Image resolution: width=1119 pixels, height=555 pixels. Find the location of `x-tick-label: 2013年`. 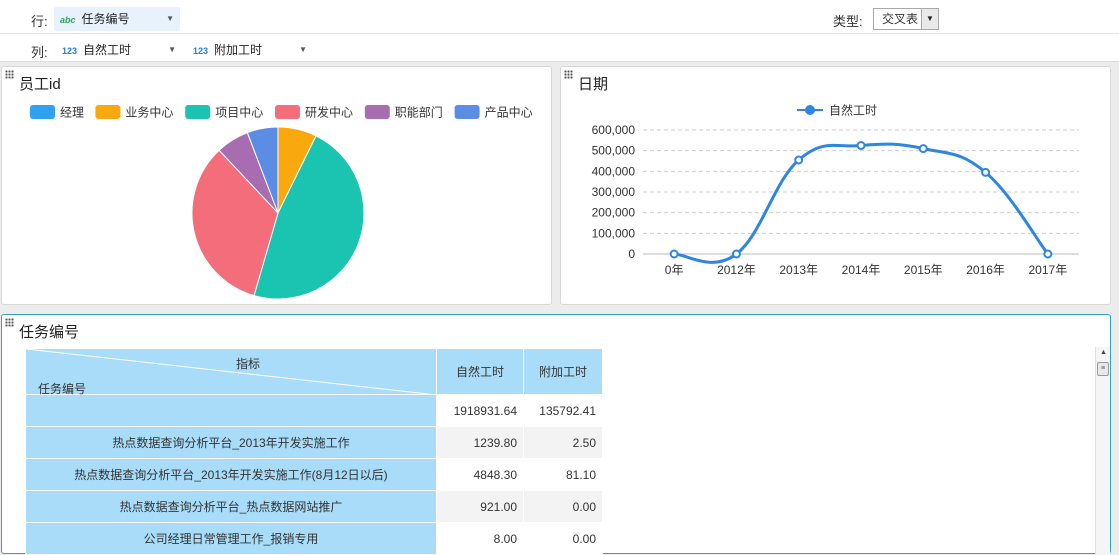

x-tick-label: 2013年 is located at coordinates (798, 270).